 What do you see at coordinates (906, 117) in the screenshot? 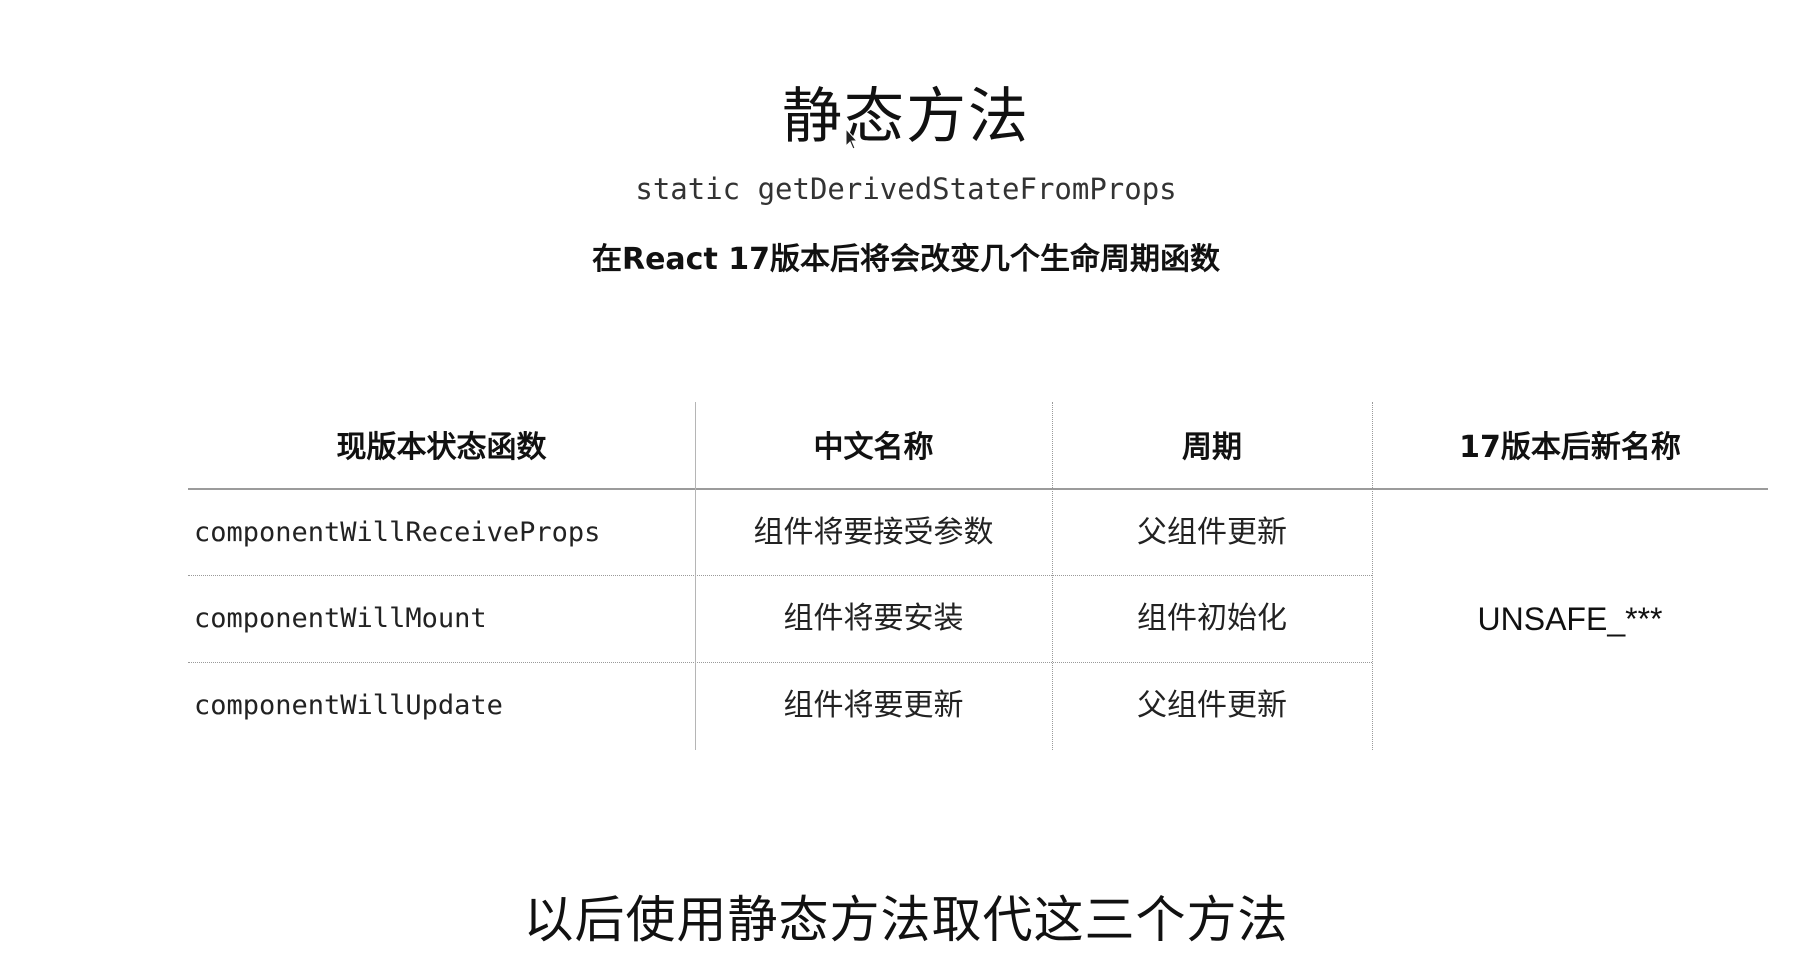
I see `slide-title: 静态方法` at bounding box center [906, 117].